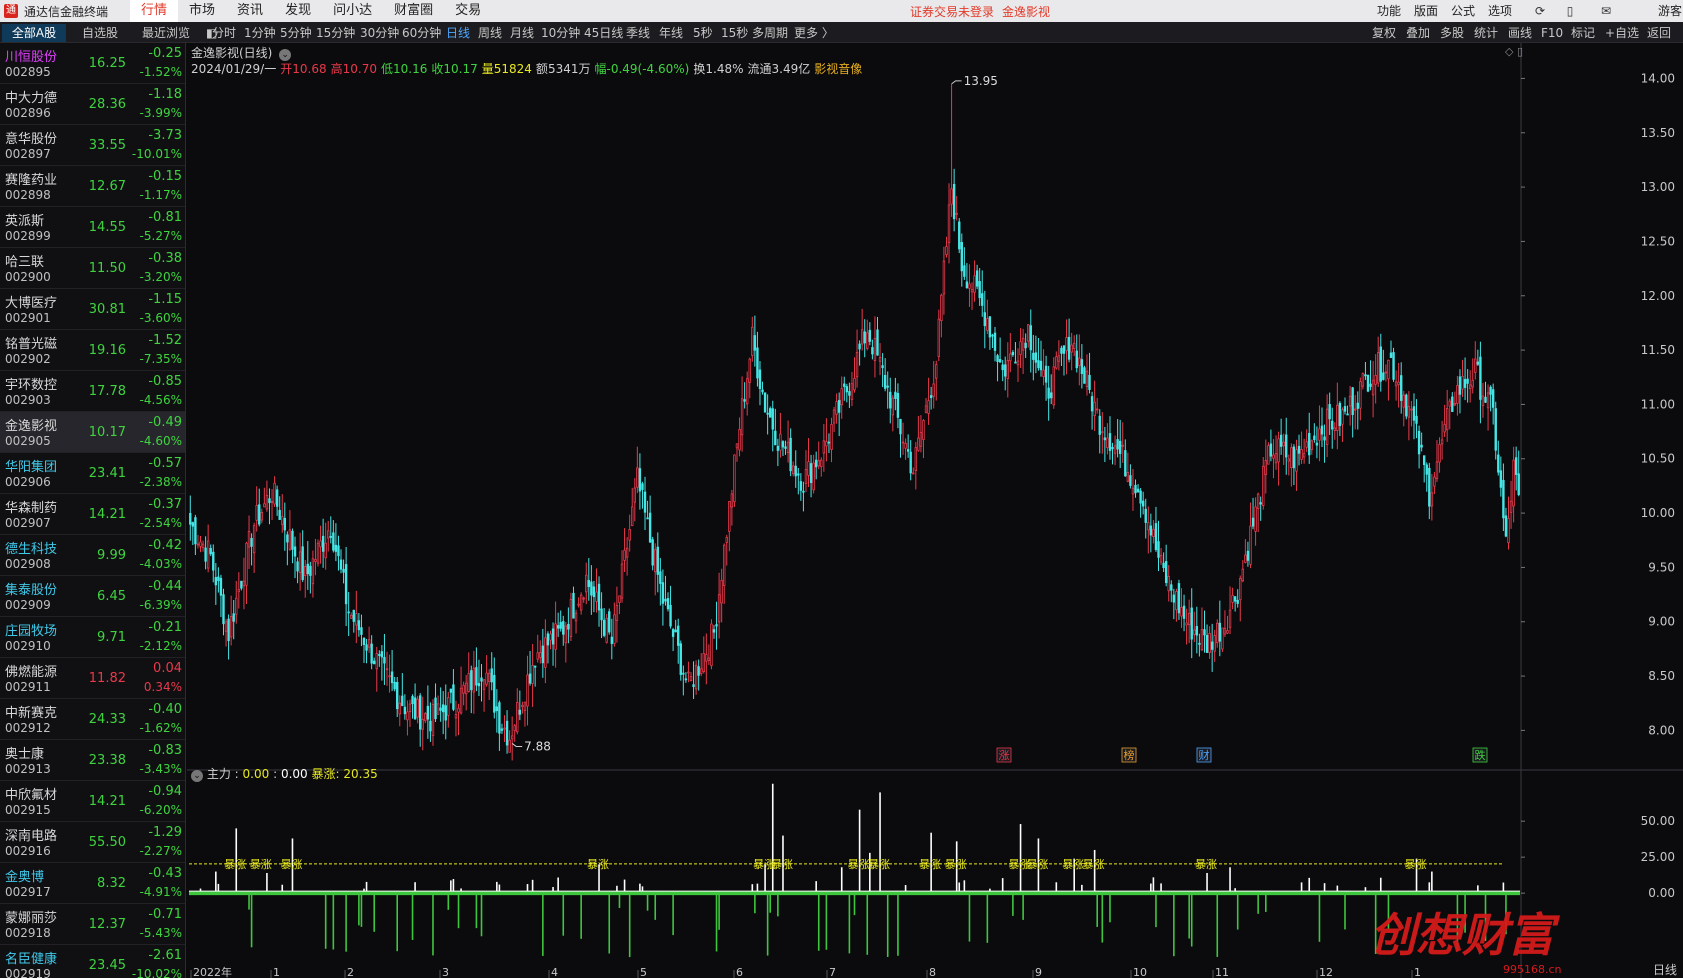  Describe the element at coordinates (92, 145) in the screenshot. I see `stock-row: 意华股份 002897 33.55 -3.73 -10.01%` at that location.